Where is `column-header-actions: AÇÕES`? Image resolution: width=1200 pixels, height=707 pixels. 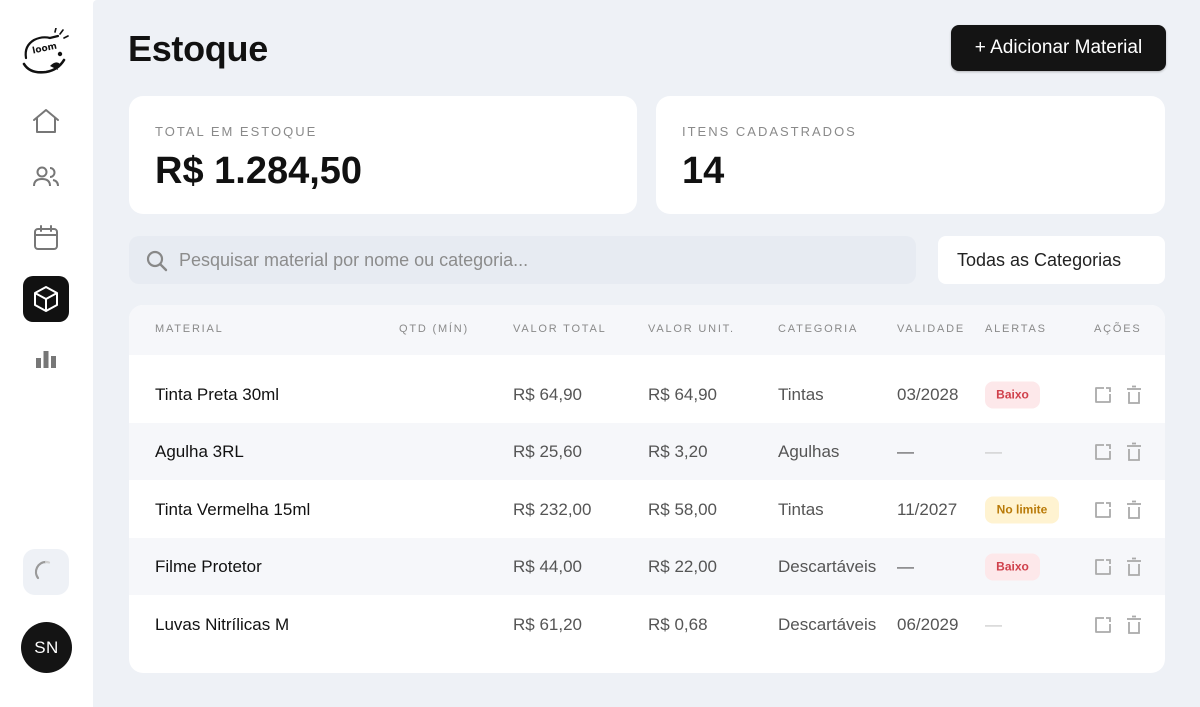
column-header-actions: AÇÕES is located at coordinates (1118, 329).